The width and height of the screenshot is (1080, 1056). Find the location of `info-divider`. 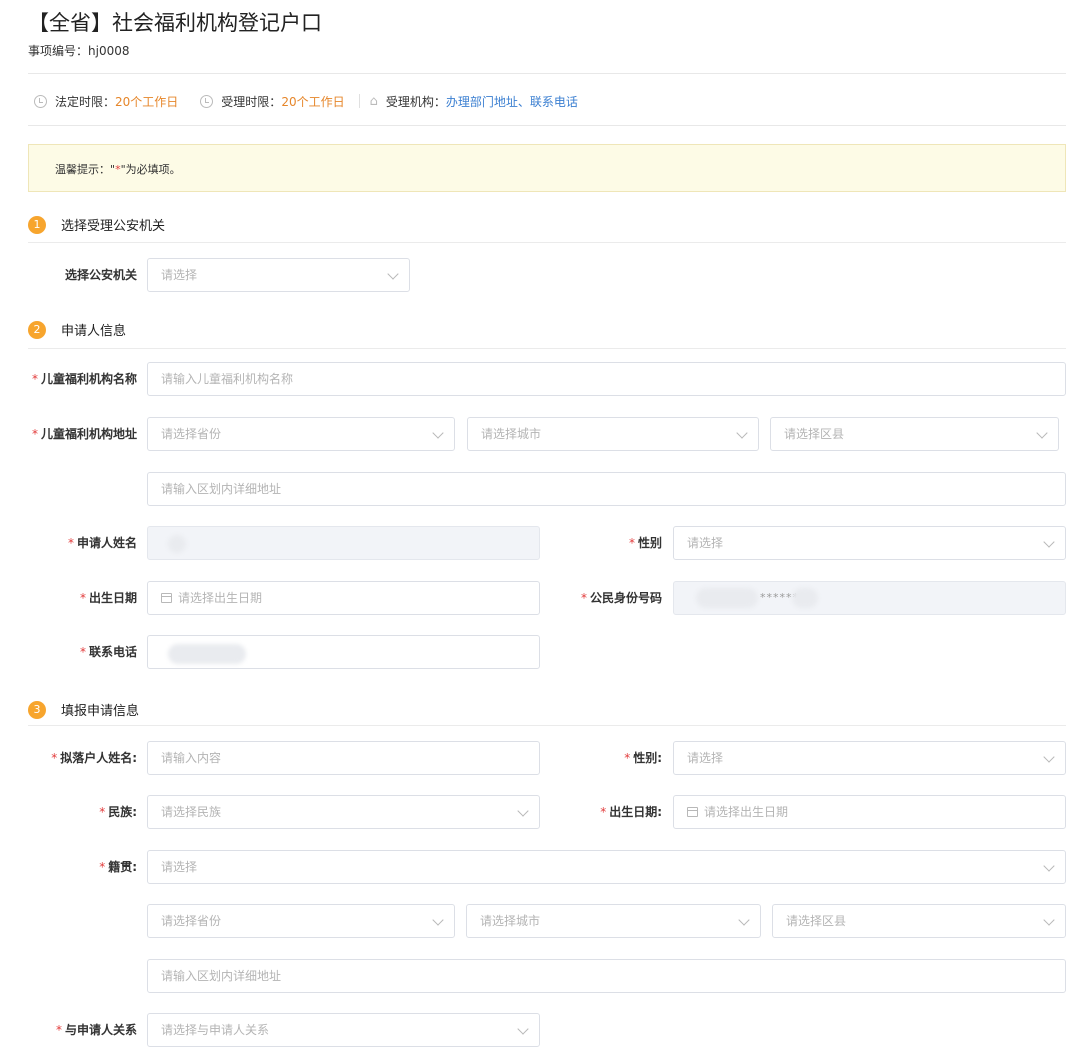

info-divider is located at coordinates (359, 101).